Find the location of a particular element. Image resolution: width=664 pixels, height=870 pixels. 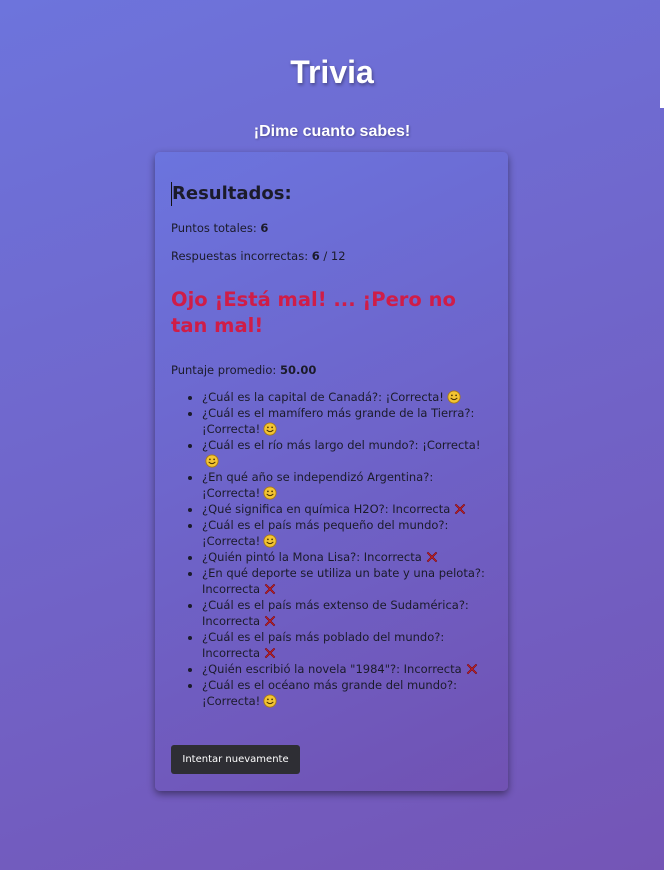

average-label: Puntaje promedio: is located at coordinates (224, 370).